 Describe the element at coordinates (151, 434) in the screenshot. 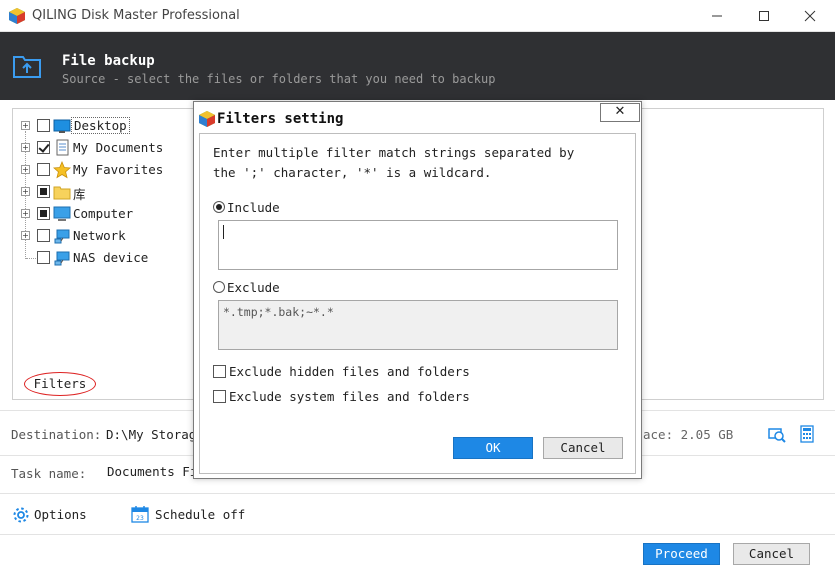

I see `destination-path: D:\My Storag` at that location.